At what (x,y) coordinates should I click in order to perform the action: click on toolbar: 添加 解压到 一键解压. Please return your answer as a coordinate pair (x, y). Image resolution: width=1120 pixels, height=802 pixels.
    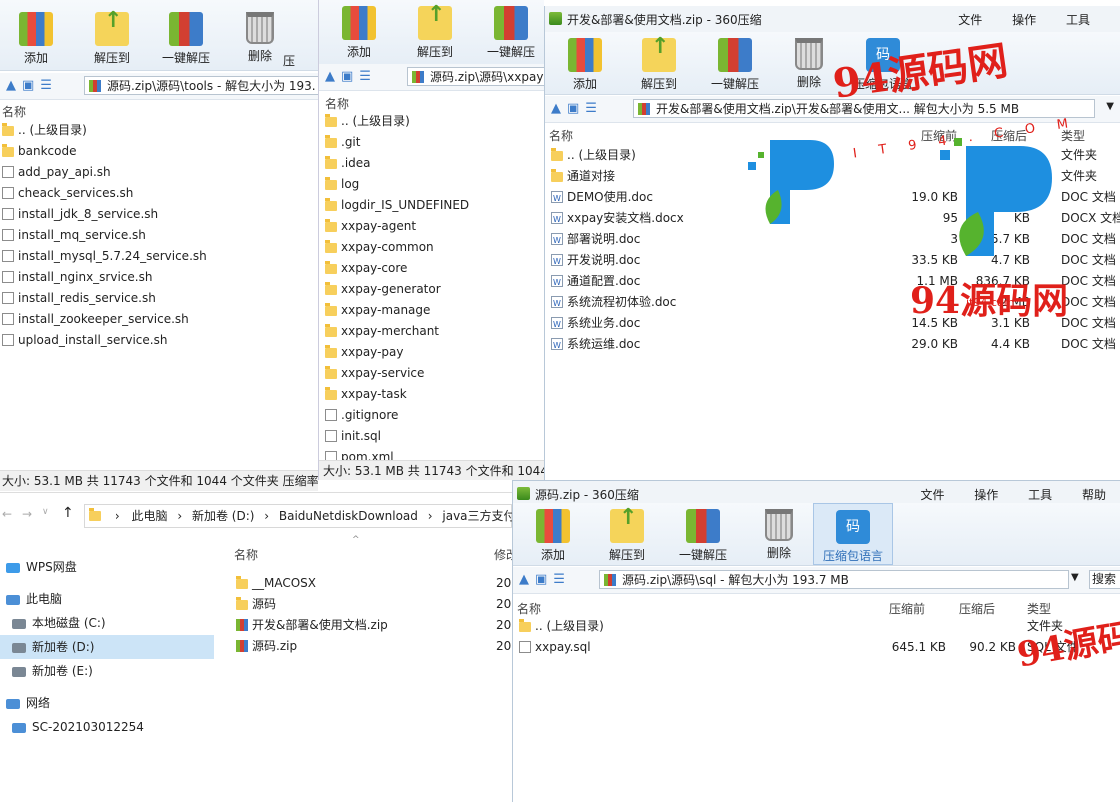
    Looking at the image, I should click on (431, 32).